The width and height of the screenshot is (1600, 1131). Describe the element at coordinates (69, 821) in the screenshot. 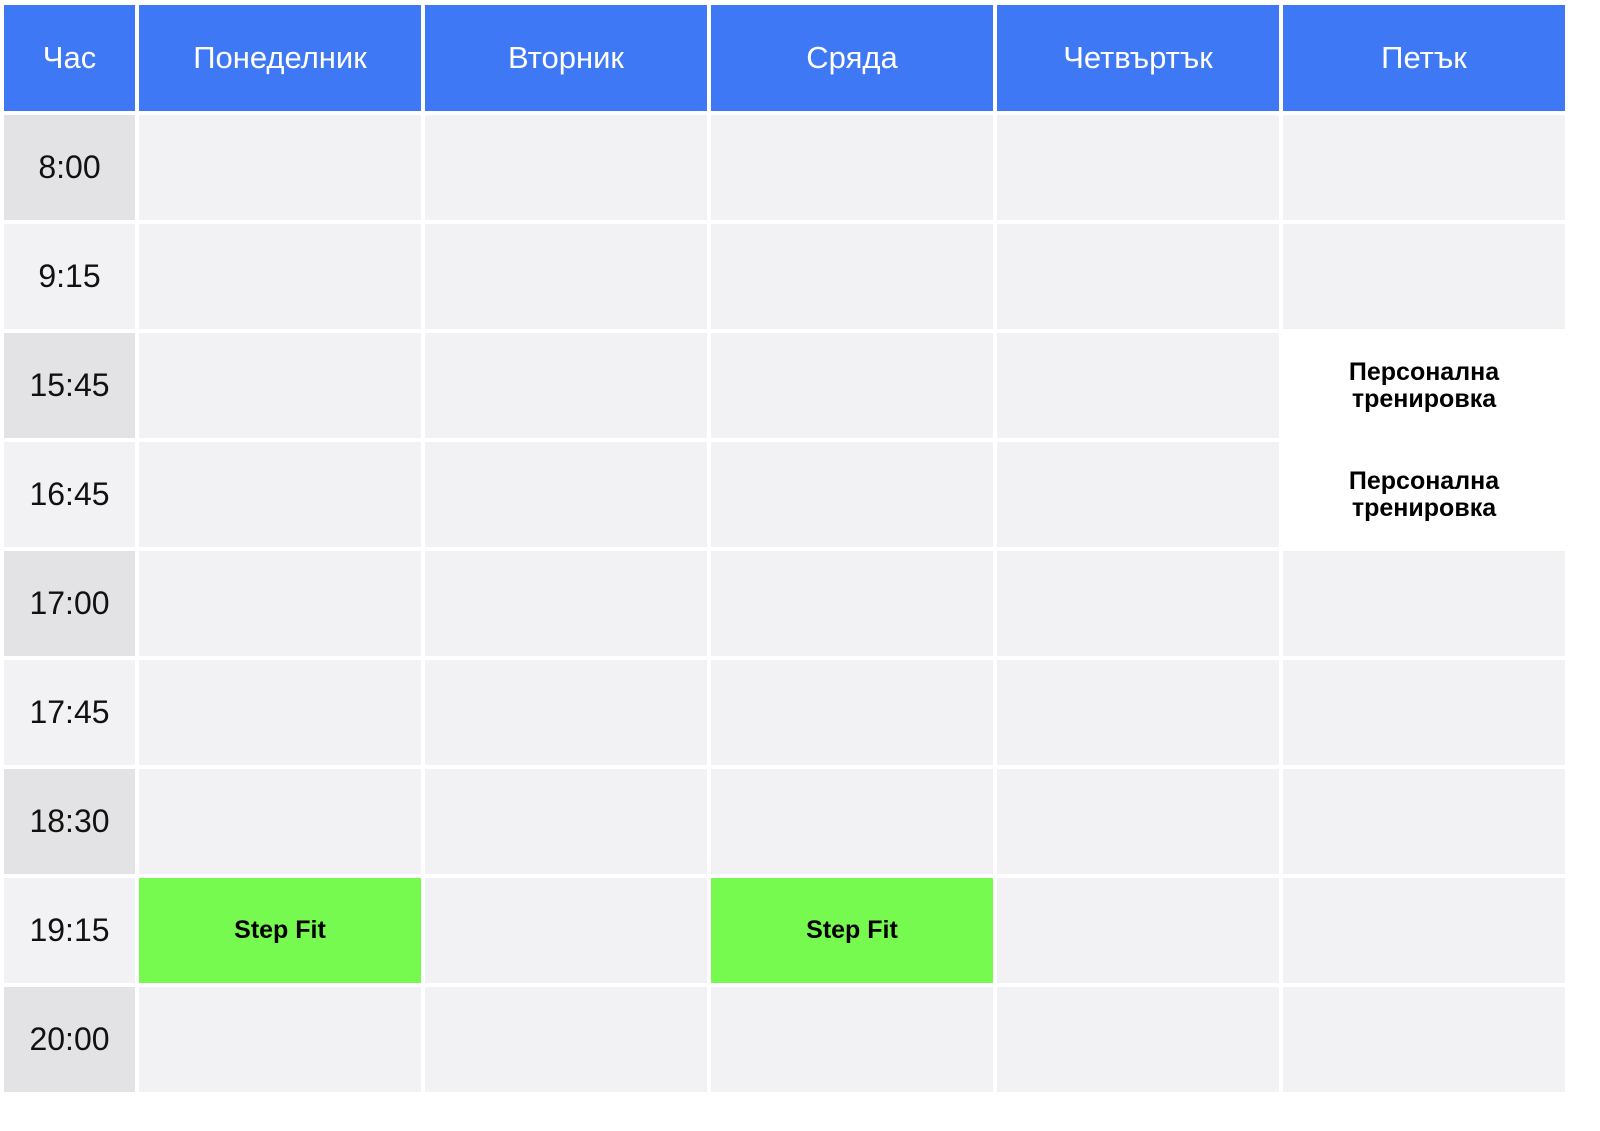

I see `time-cell: 18:30` at that location.